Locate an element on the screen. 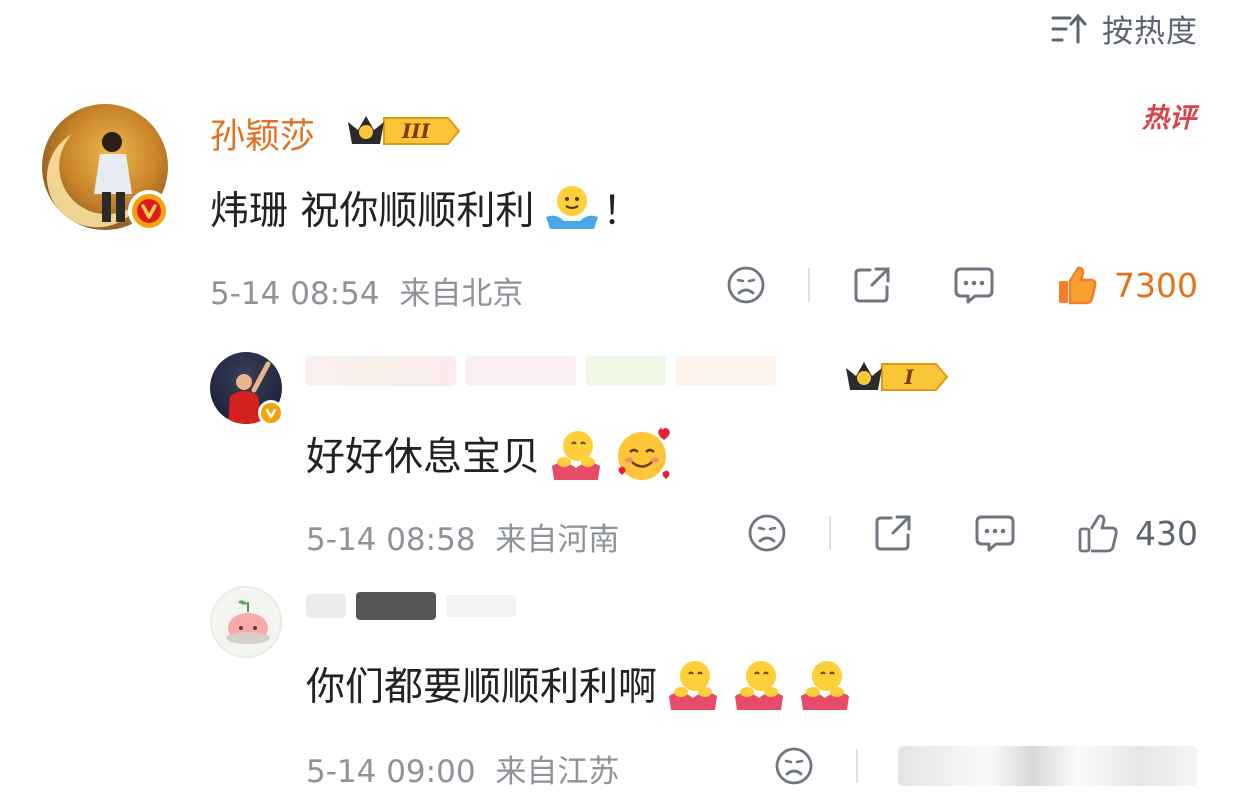 The image size is (1242, 811). like-button: 7300 is located at coordinates (1127, 285).